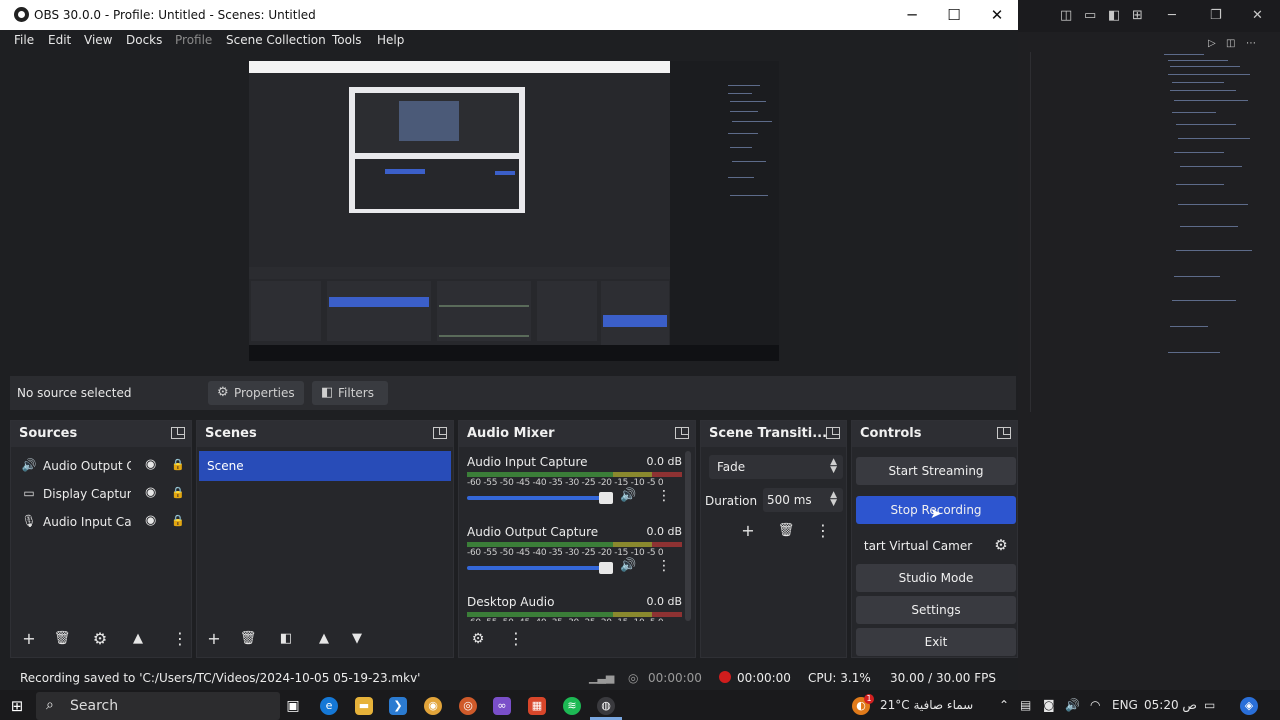 This screenshot has height=720, width=1280. What do you see at coordinates (24, 40) in the screenshot?
I see `menu-file: File` at bounding box center [24, 40].